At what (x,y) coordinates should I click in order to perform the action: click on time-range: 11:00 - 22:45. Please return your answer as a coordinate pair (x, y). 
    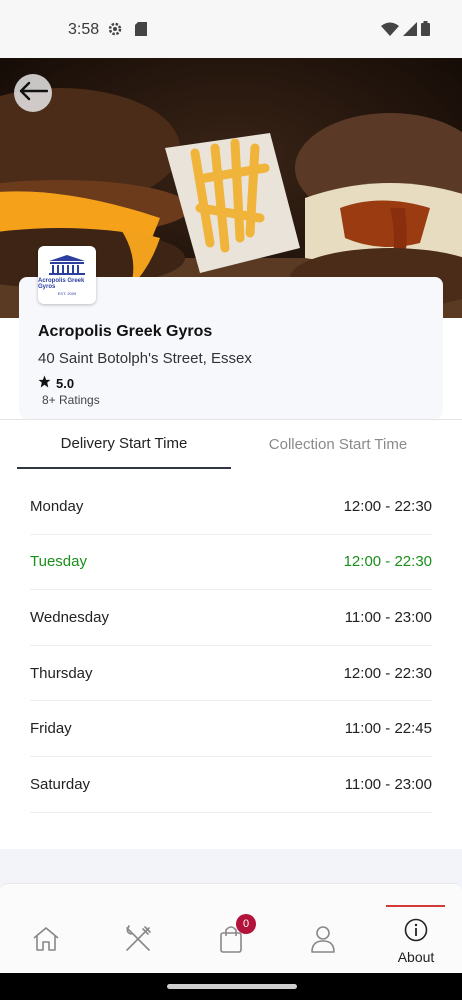
    Looking at the image, I should click on (388, 729).